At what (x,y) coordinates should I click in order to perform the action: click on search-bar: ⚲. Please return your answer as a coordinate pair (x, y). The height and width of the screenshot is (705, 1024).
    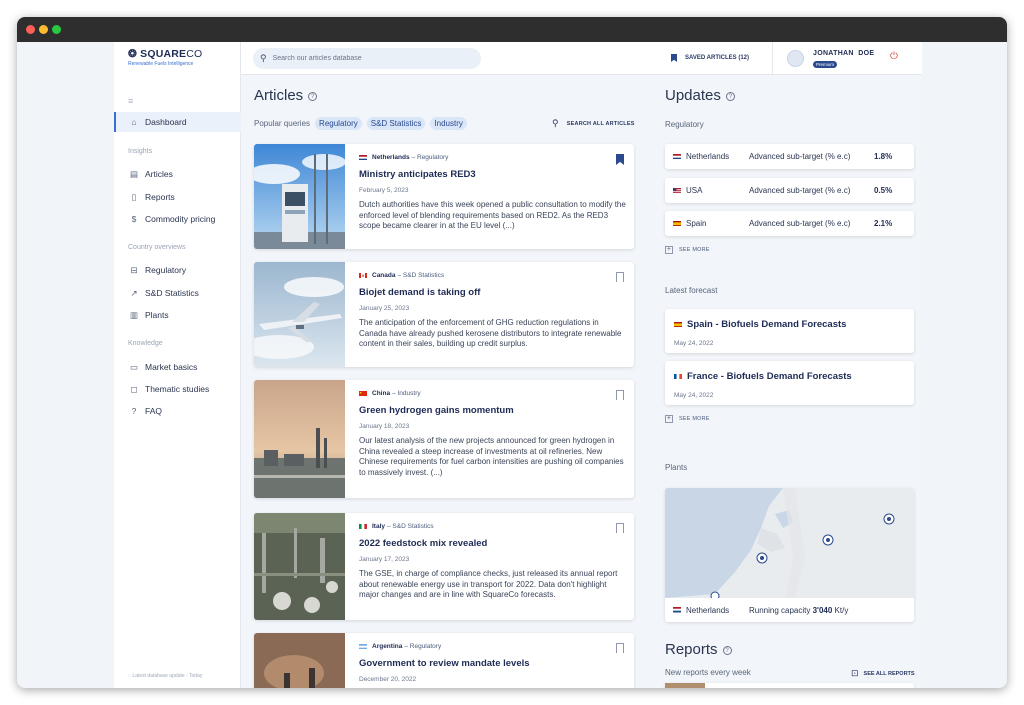
    Looking at the image, I should click on (367, 58).